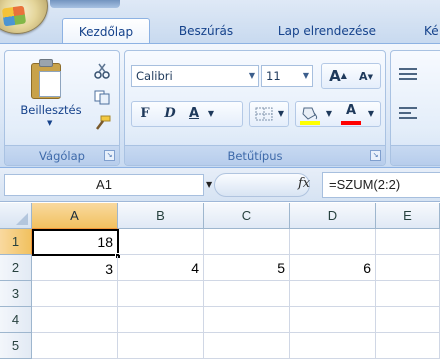 This screenshot has height=359, width=440. What do you see at coordinates (247, 294) in the screenshot?
I see `cell-c3` at bounding box center [247, 294].